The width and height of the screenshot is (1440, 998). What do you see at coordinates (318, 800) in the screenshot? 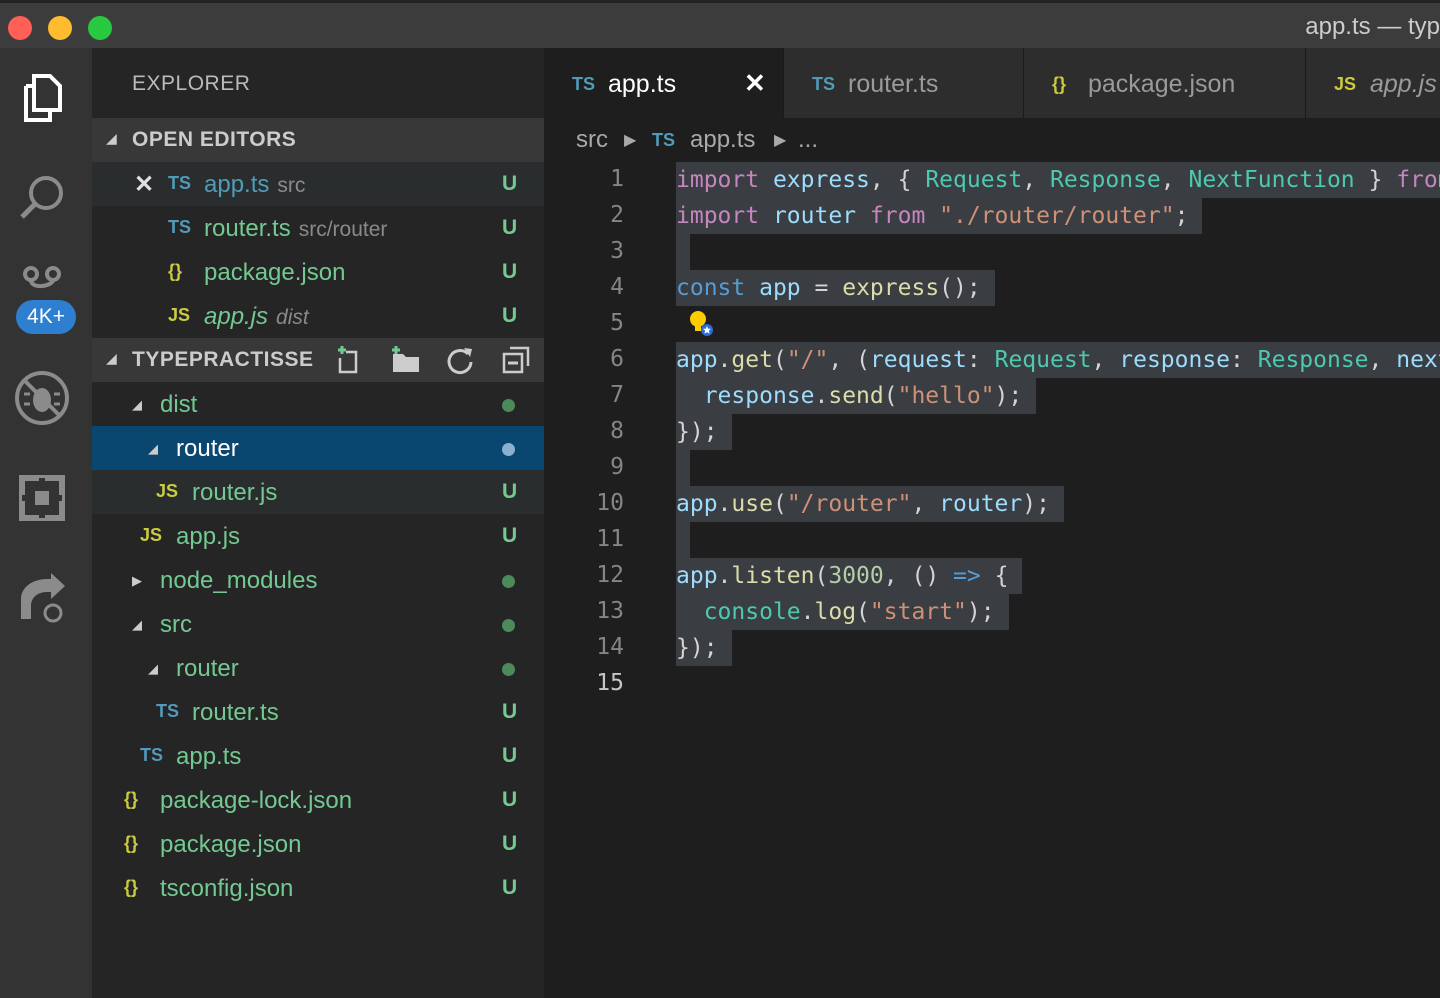
I see `tree-file-package-lock-json: {} package-lock.json U` at bounding box center [318, 800].